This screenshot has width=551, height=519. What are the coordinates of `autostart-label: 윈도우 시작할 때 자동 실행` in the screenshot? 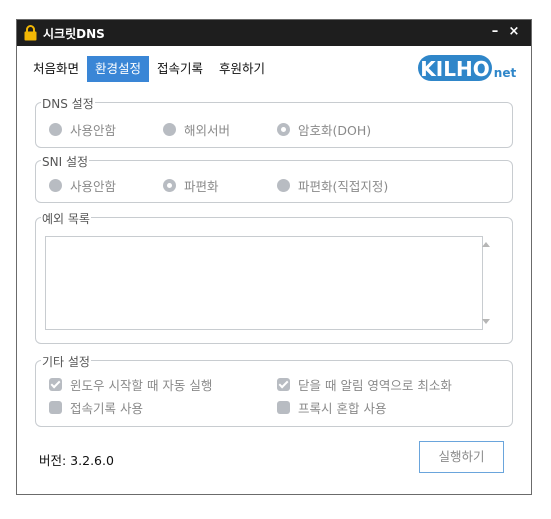 It's located at (141, 385).